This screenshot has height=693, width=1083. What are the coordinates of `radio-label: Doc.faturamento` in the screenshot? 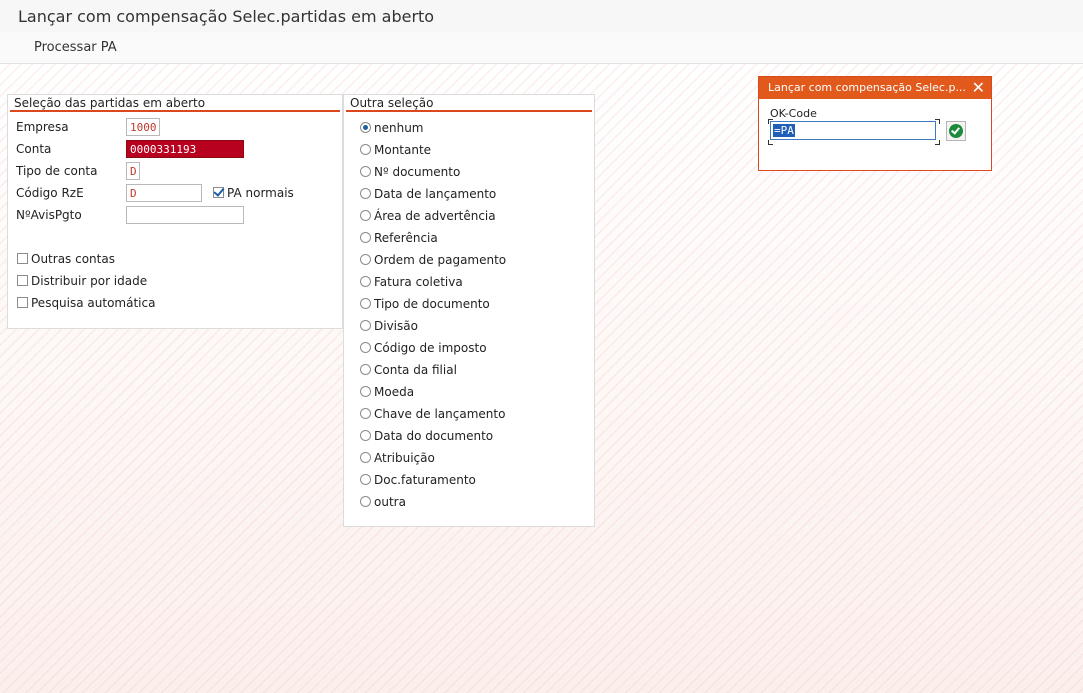 It's located at (425, 480).